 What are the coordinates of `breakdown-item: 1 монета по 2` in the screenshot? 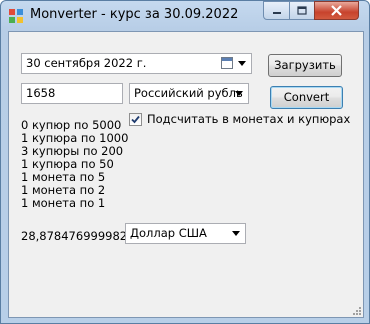 It's located at (63, 190).